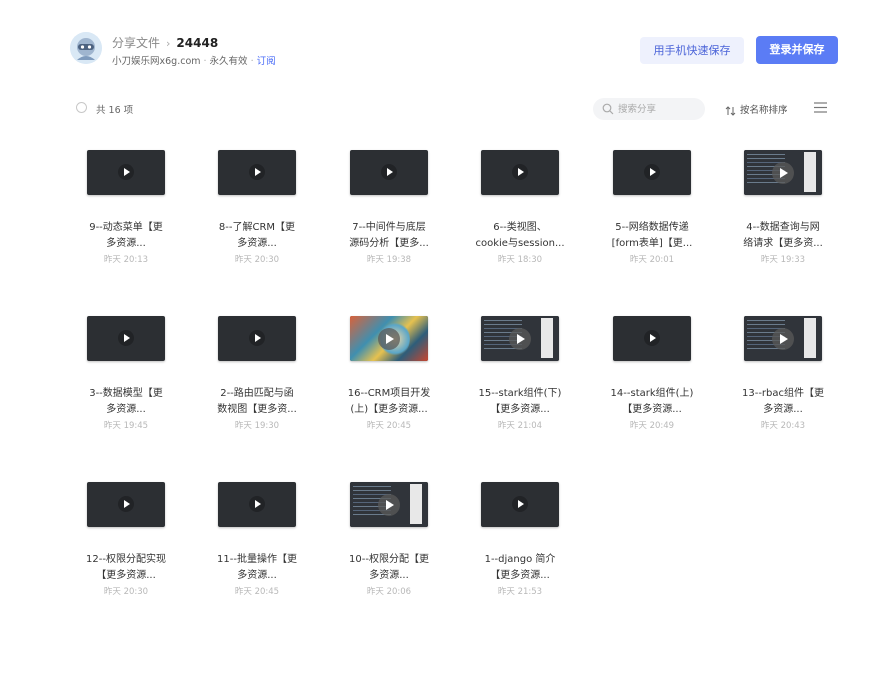  What do you see at coordinates (797, 50) in the screenshot?
I see `login-save-button: 登录并保存` at bounding box center [797, 50].